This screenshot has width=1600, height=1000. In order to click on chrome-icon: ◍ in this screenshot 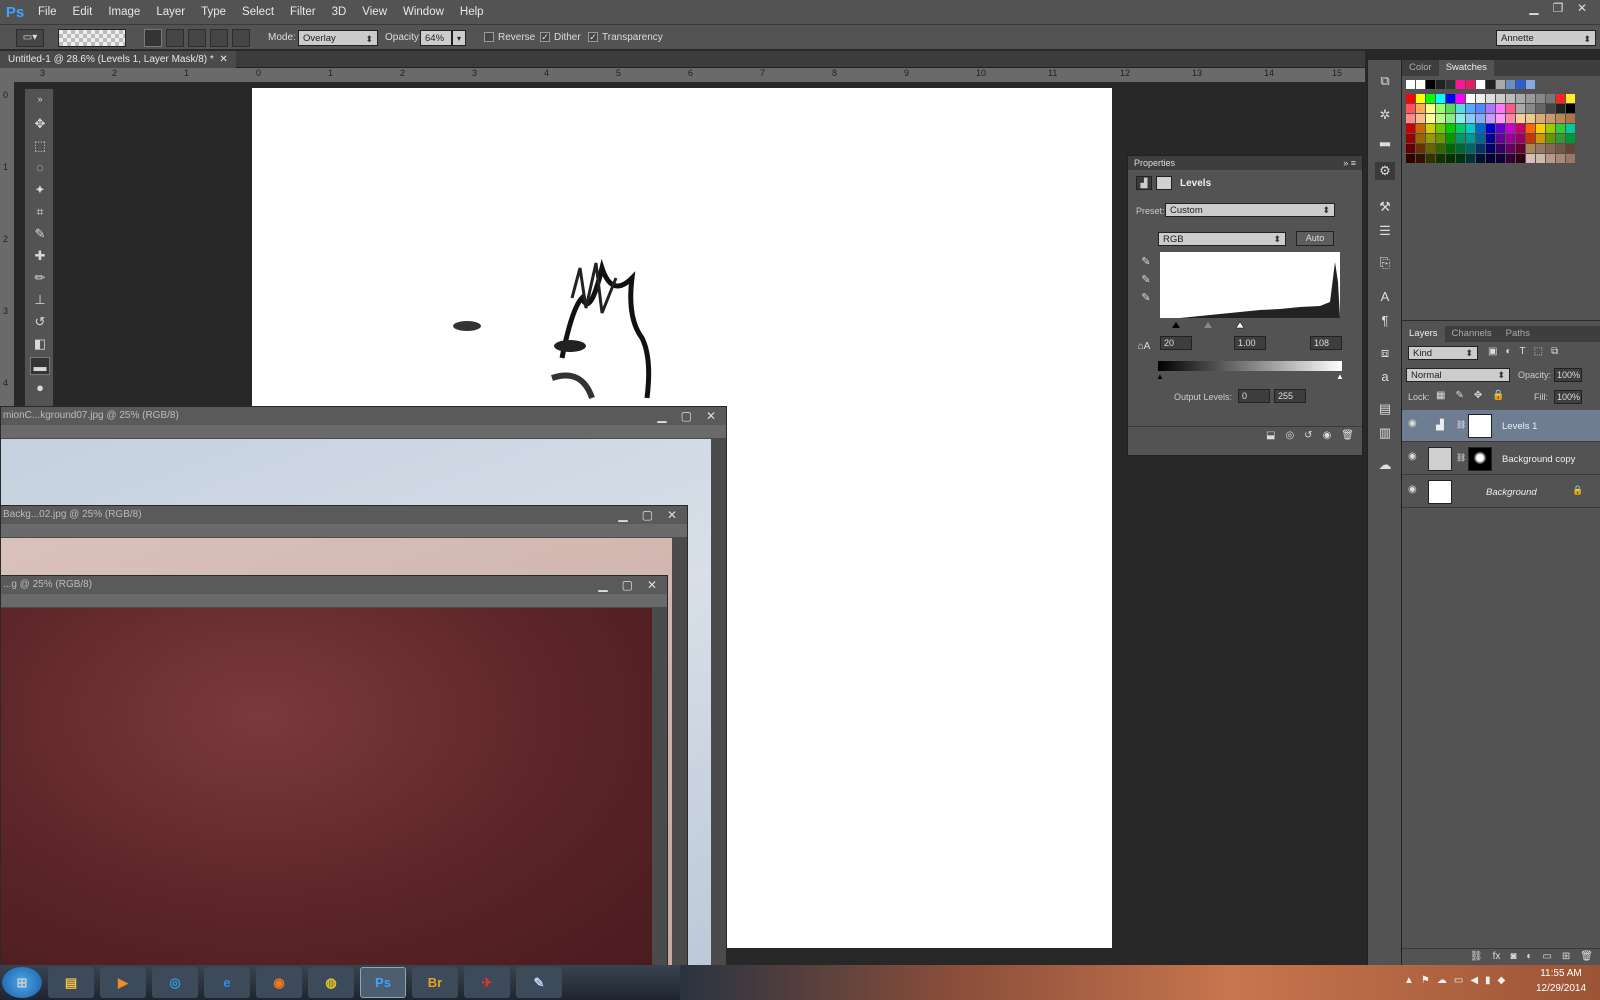, I will do `click(331, 982)`.